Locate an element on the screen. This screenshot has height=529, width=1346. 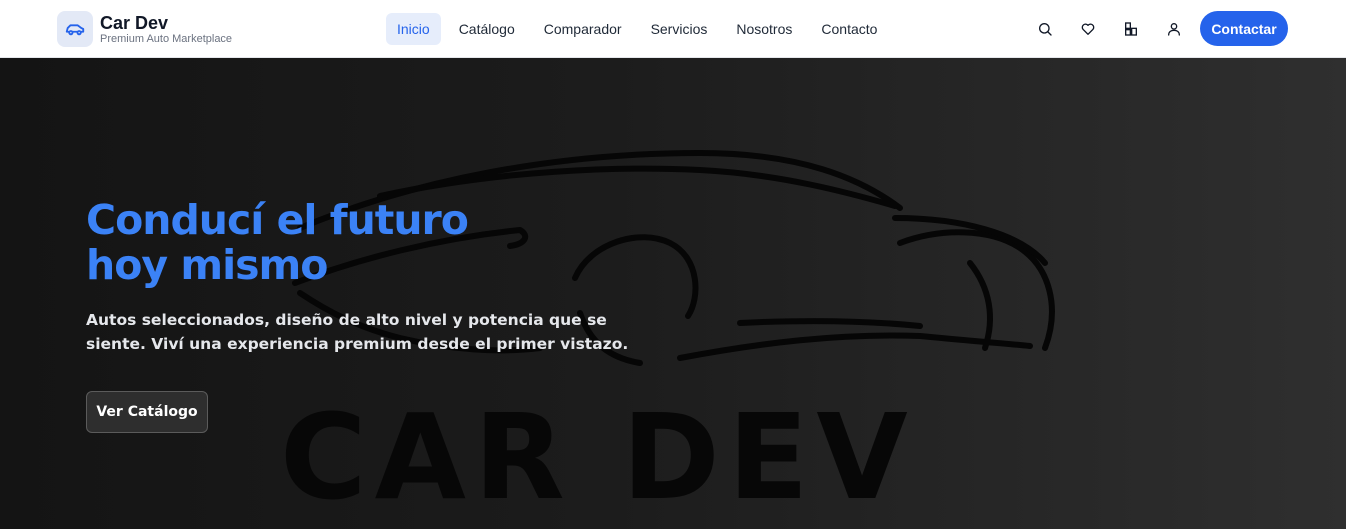
nav-inicio: Inicio is located at coordinates (413, 29).